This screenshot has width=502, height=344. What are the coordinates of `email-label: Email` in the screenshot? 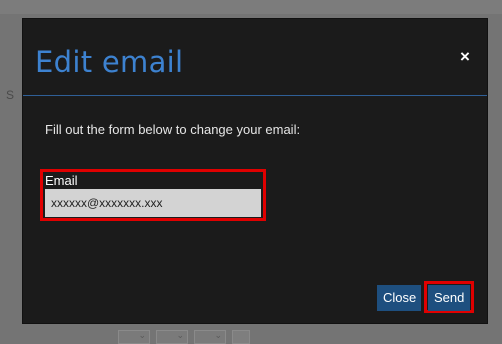 It's located at (61, 180).